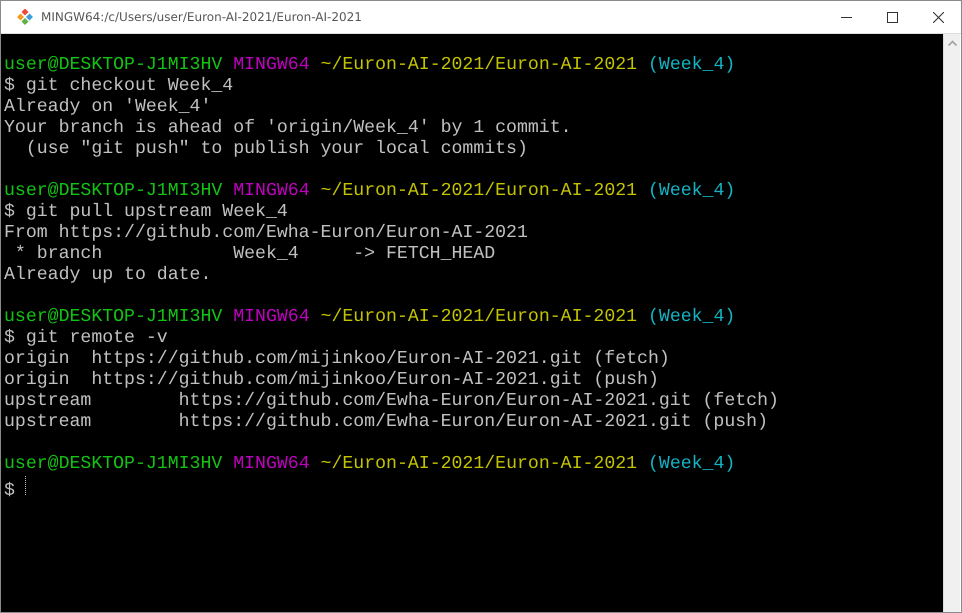  I want to click on output-line: Already on 'Week_4', so click(108, 107).